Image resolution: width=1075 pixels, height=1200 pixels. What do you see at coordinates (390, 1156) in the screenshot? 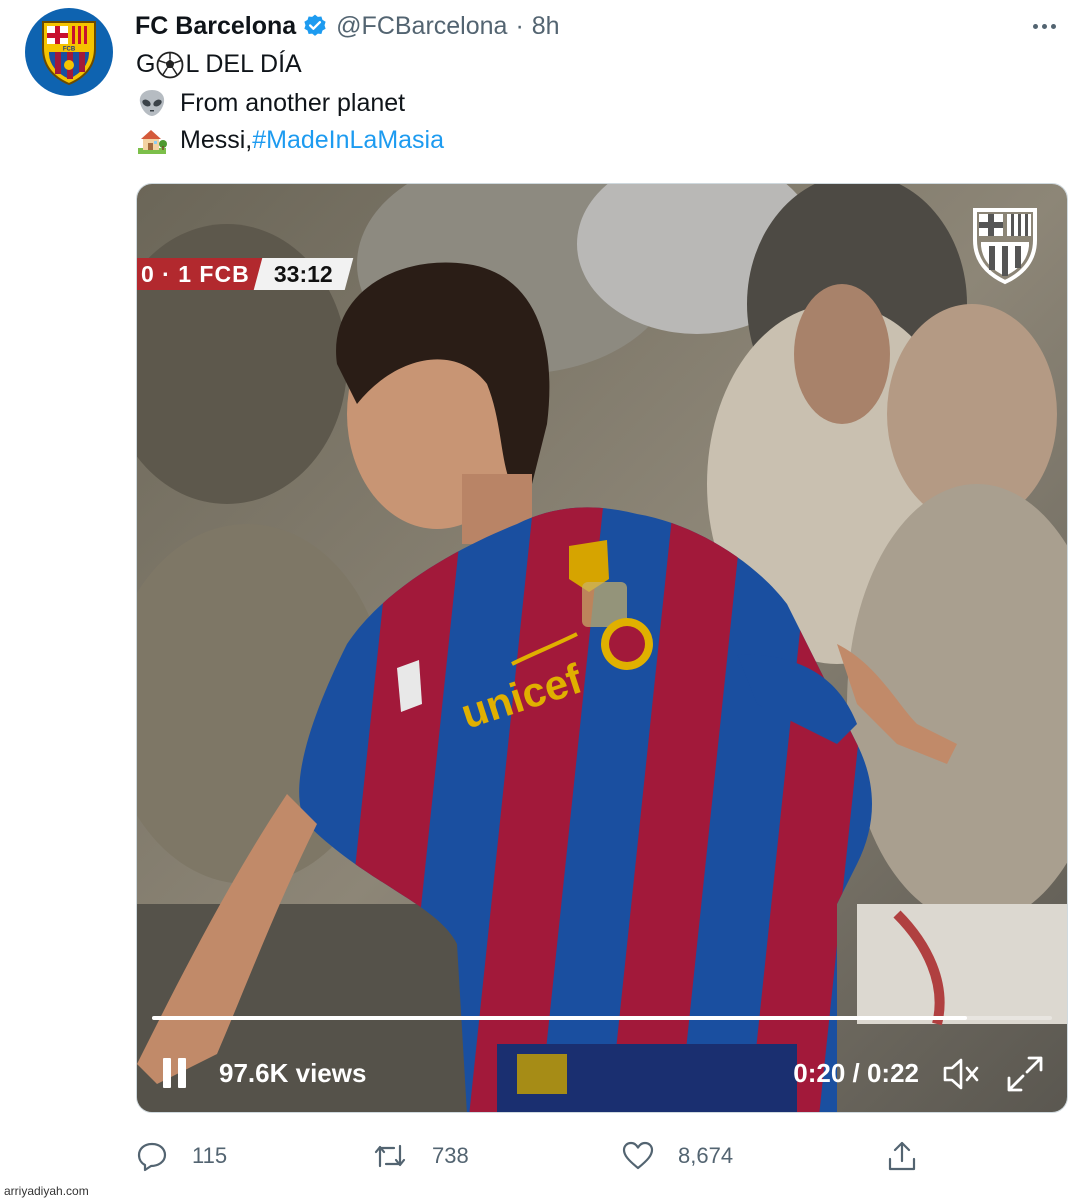
I see `retweet-icon` at bounding box center [390, 1156].